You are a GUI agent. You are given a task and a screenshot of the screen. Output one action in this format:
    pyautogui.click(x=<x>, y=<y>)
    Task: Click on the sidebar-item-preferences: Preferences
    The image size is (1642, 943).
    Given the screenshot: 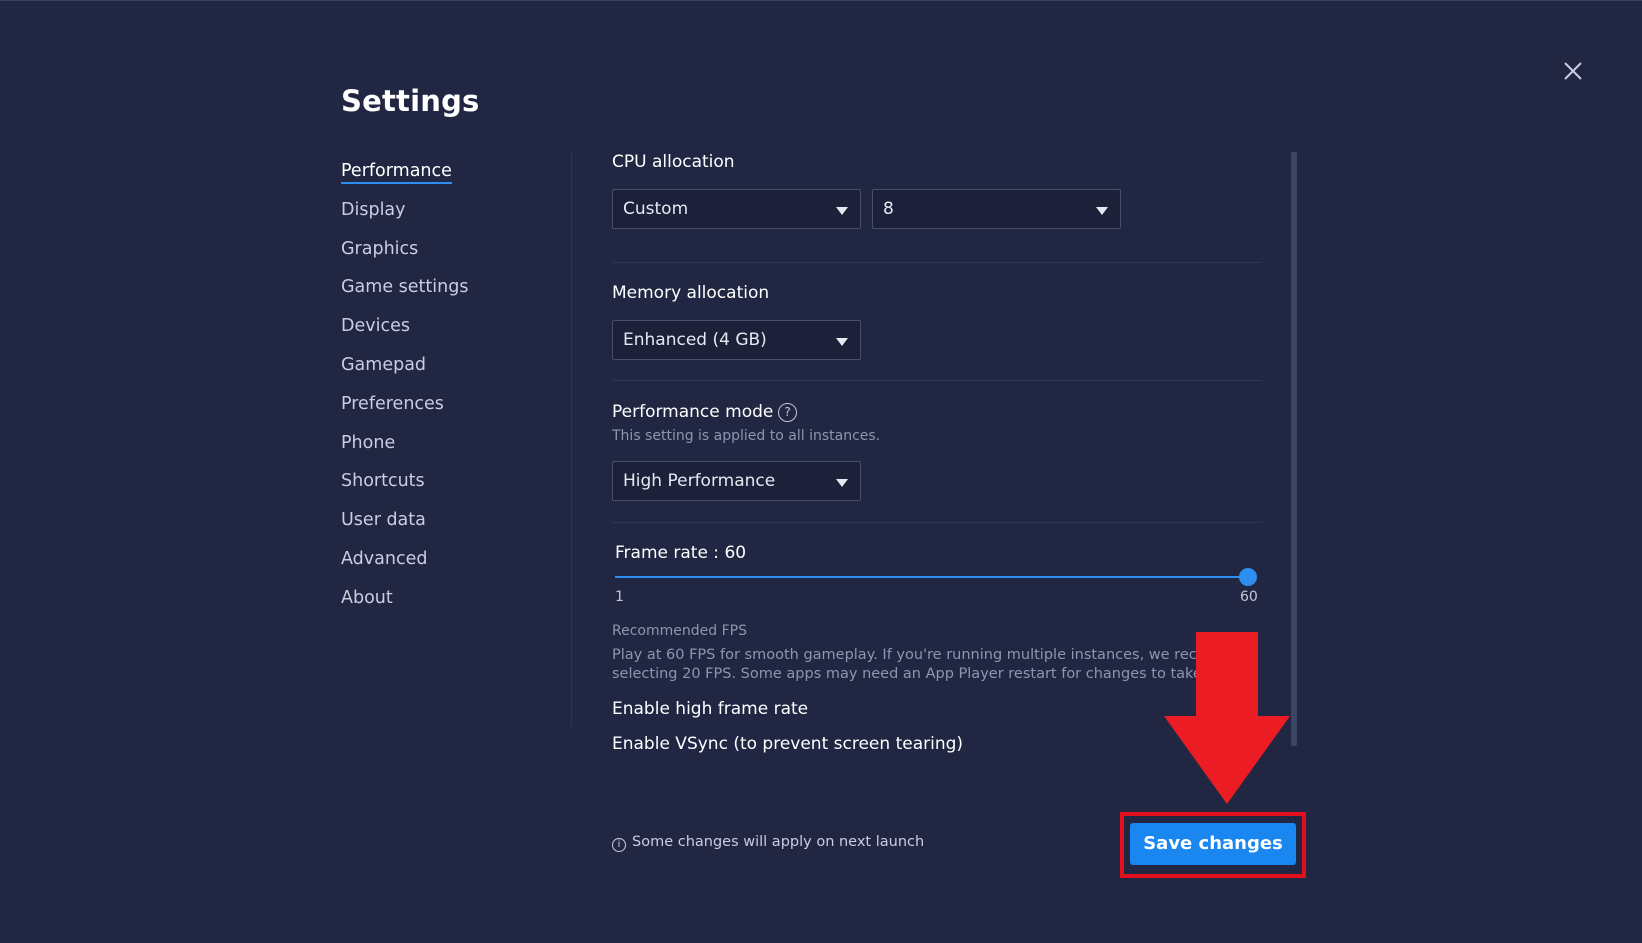 What is the action you would take?
    pyautogui.click(x=451, y=410)
    